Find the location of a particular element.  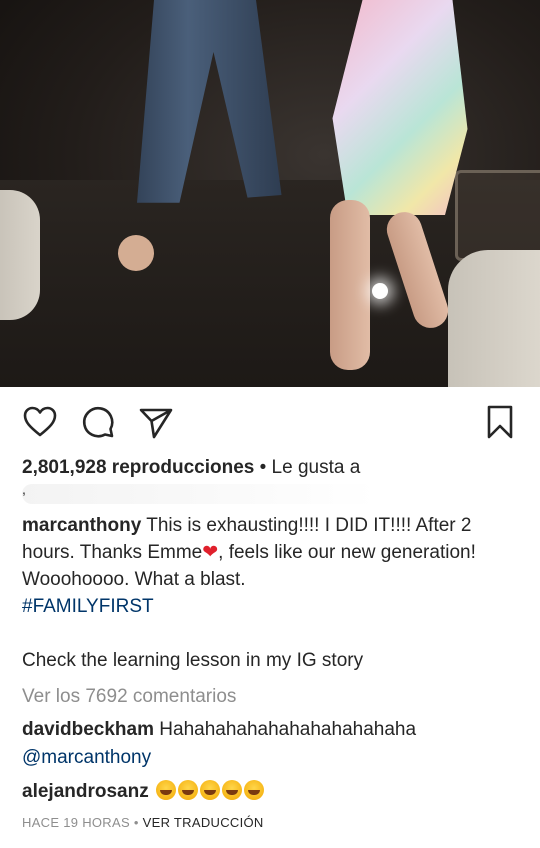

video-foot is located at coordinates (136, 253).